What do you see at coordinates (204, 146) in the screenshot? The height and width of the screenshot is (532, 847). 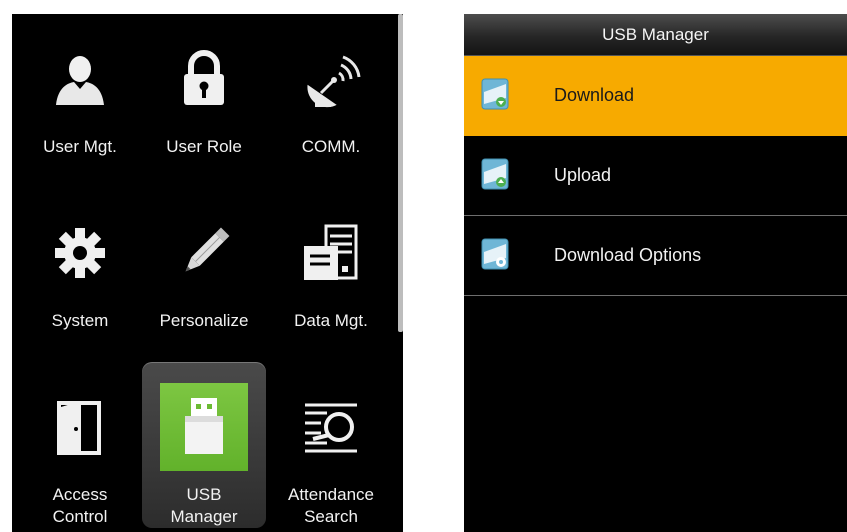 I see `menu-tile-label: User Role` at bounding box center [204, 146].